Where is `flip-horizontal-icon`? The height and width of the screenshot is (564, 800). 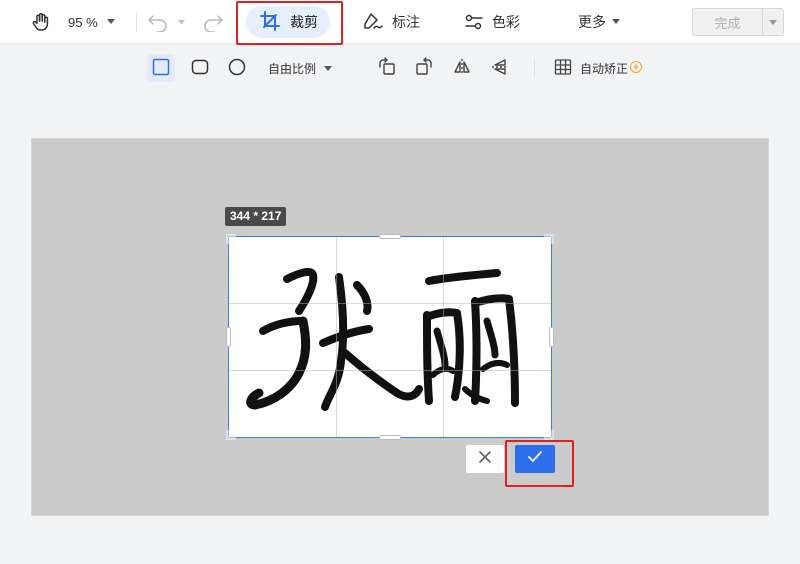 flip-horizontal-icon is located at coordinates (462, 68).